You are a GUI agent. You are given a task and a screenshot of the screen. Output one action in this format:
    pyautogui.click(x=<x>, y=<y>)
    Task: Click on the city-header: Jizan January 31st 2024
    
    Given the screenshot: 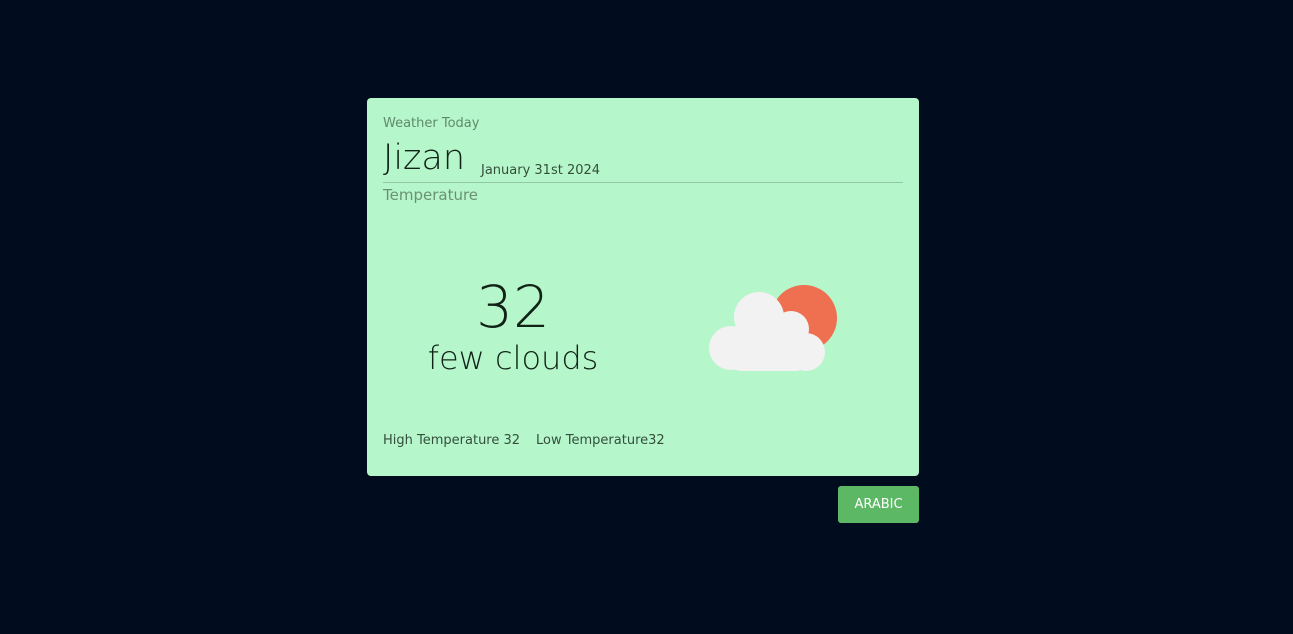 What is the action you would take?
    pyautogui.click(x=643, y=160)
    